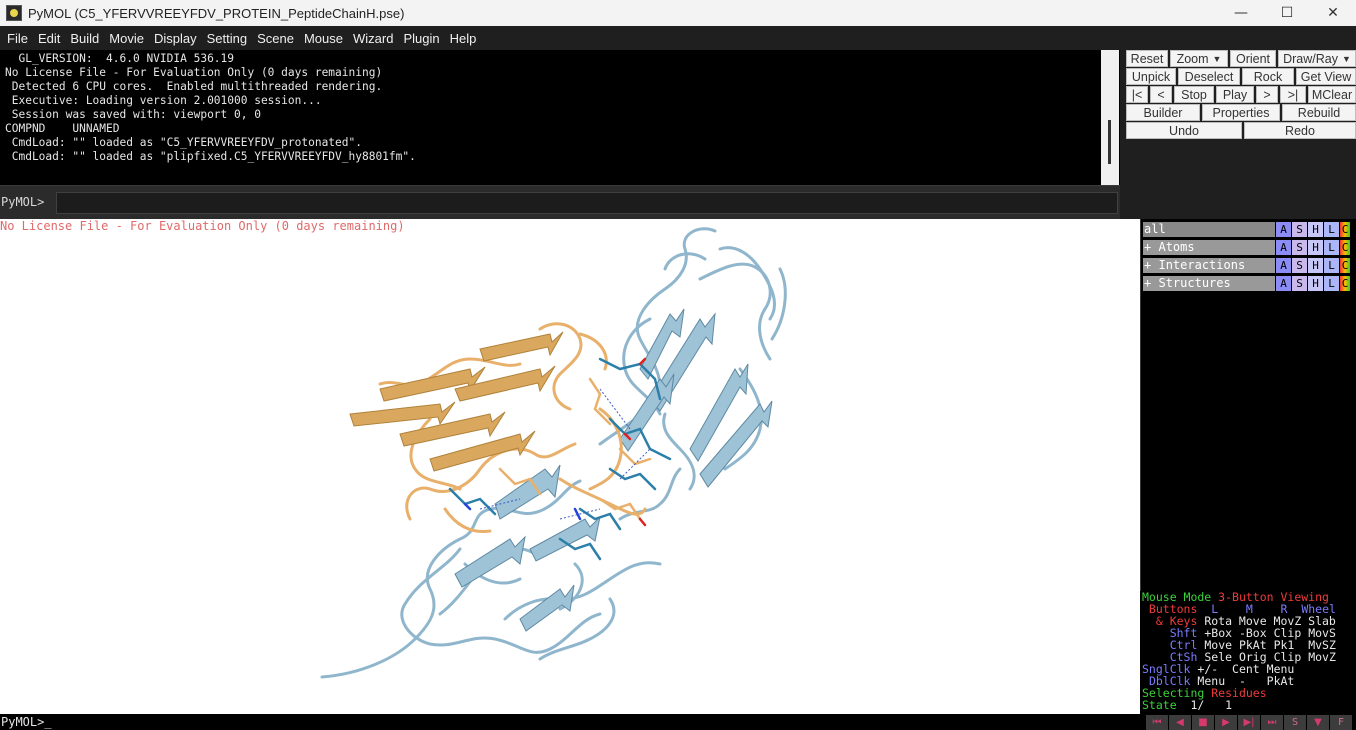 The width and height of the screenshot is (1356, 730). I want to click on orient-button: Orient, so click(1253, 58).